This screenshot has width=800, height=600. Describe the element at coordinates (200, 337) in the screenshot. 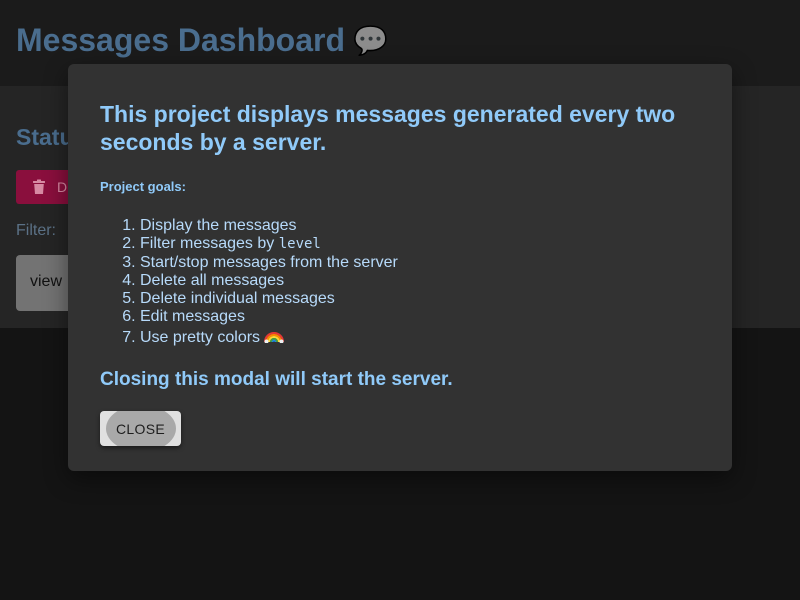

I see `goal-text: Use pretty colors` at that location.